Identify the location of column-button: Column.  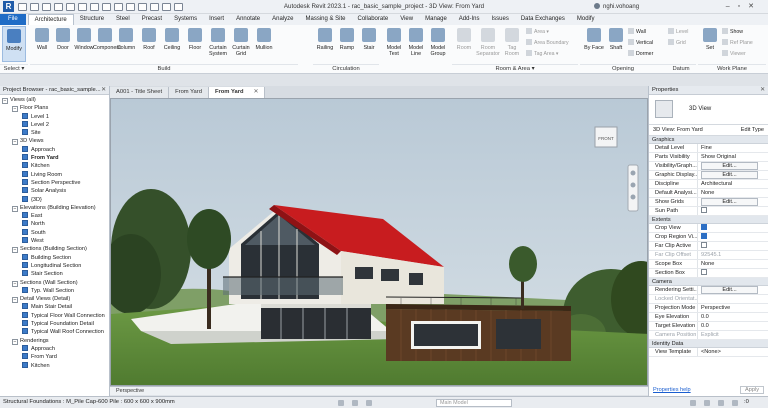
(126, 44).